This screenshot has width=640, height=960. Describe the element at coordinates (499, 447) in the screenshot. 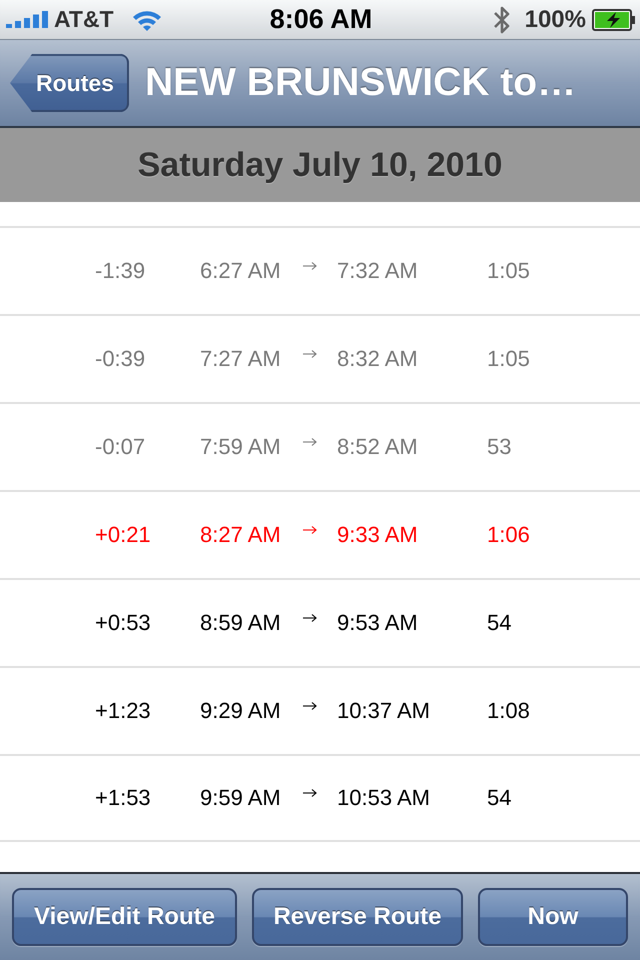

I see `duration-text: 53` at that location.